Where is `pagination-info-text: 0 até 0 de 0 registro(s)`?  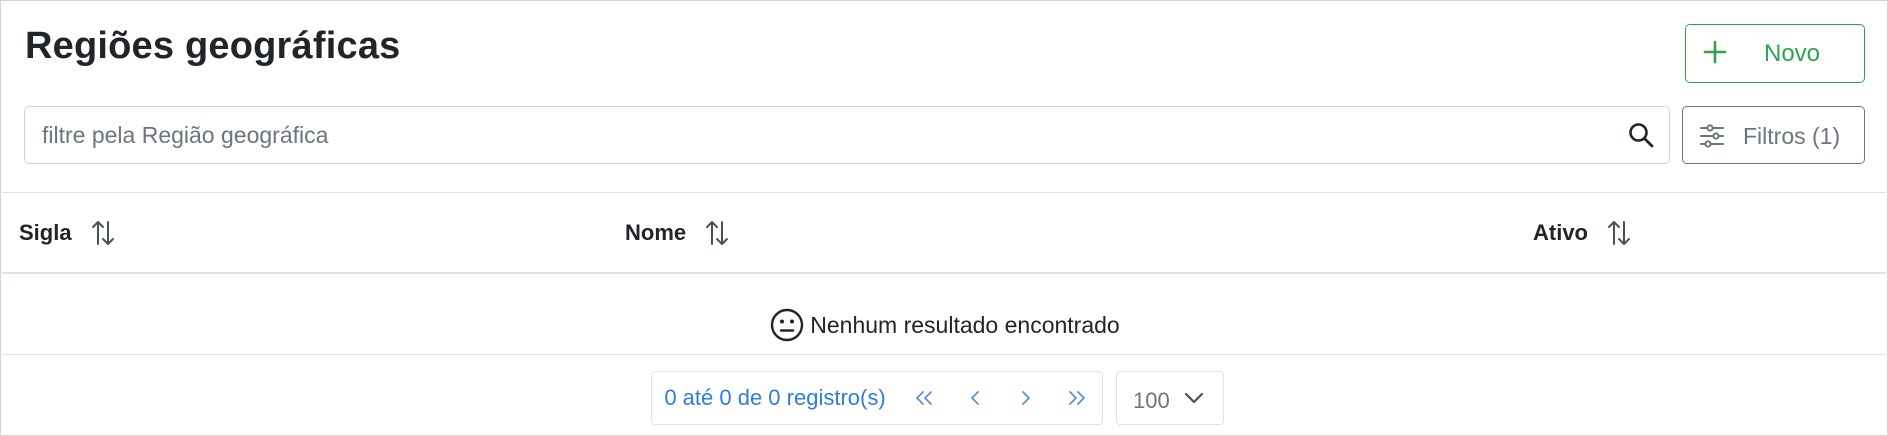 pagination-info-text: 0 até 0 de 0 registro(s) is located at coordinates (775, 397).